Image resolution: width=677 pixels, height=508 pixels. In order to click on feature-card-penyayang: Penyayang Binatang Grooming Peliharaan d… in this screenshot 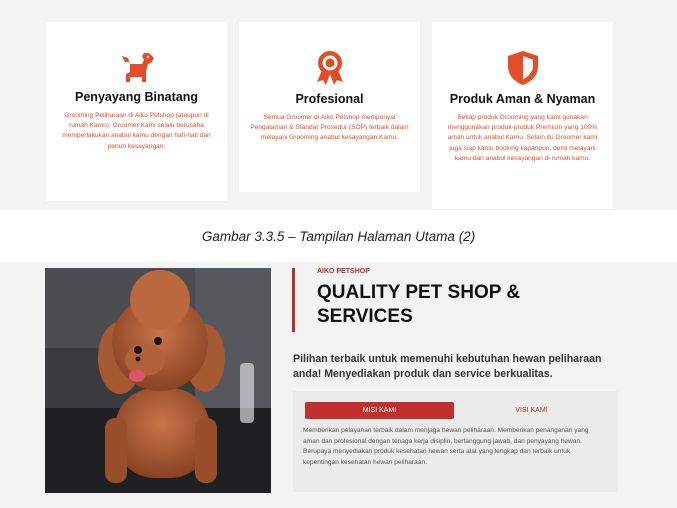, I will do `click(136, 111)`.